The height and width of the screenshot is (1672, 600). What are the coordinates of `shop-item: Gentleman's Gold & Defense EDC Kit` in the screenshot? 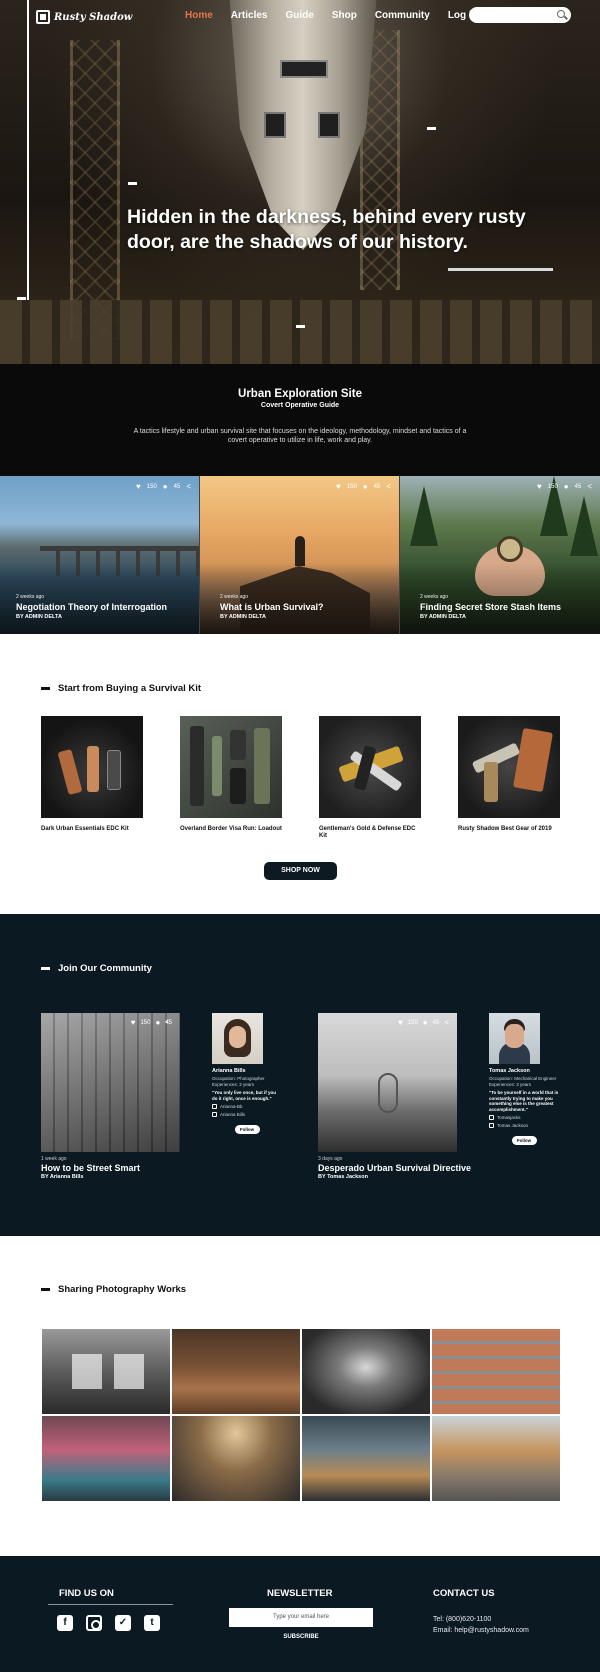 It's located at (370, 778).